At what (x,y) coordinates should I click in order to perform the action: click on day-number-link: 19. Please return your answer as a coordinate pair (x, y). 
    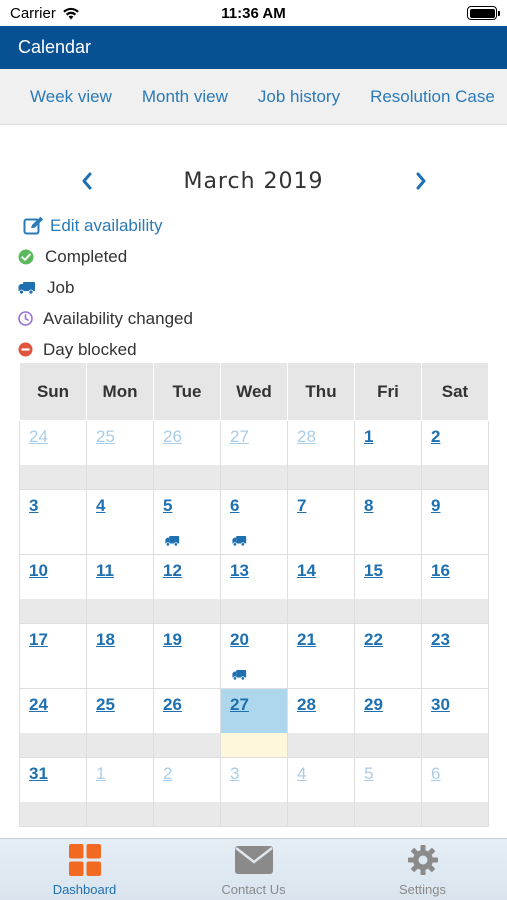
    Looking at the image, I should click on (172, 639).